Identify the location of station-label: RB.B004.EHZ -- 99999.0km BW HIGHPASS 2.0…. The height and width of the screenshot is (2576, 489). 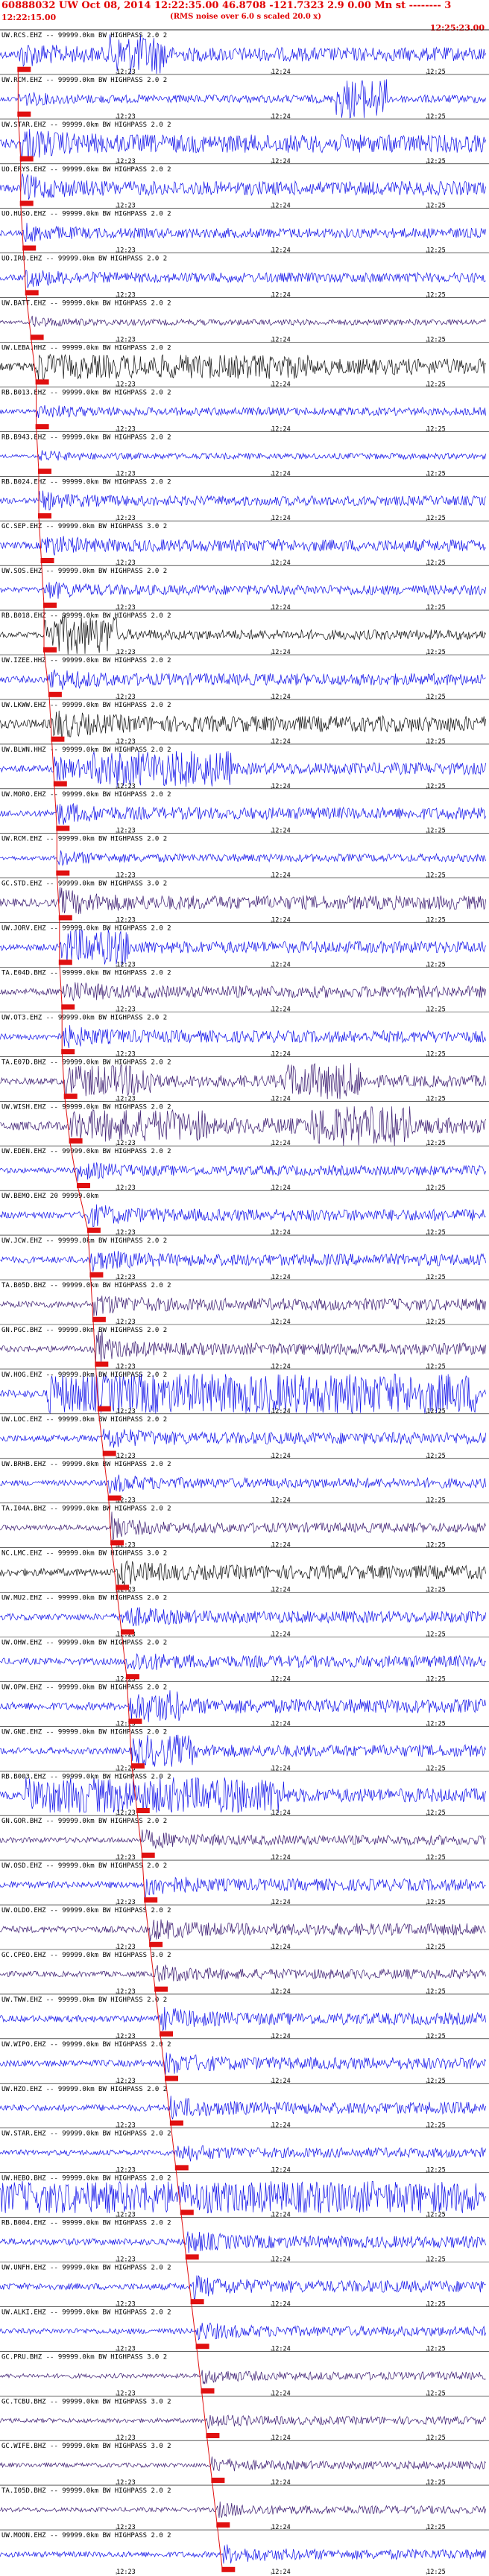
(86, 2224).